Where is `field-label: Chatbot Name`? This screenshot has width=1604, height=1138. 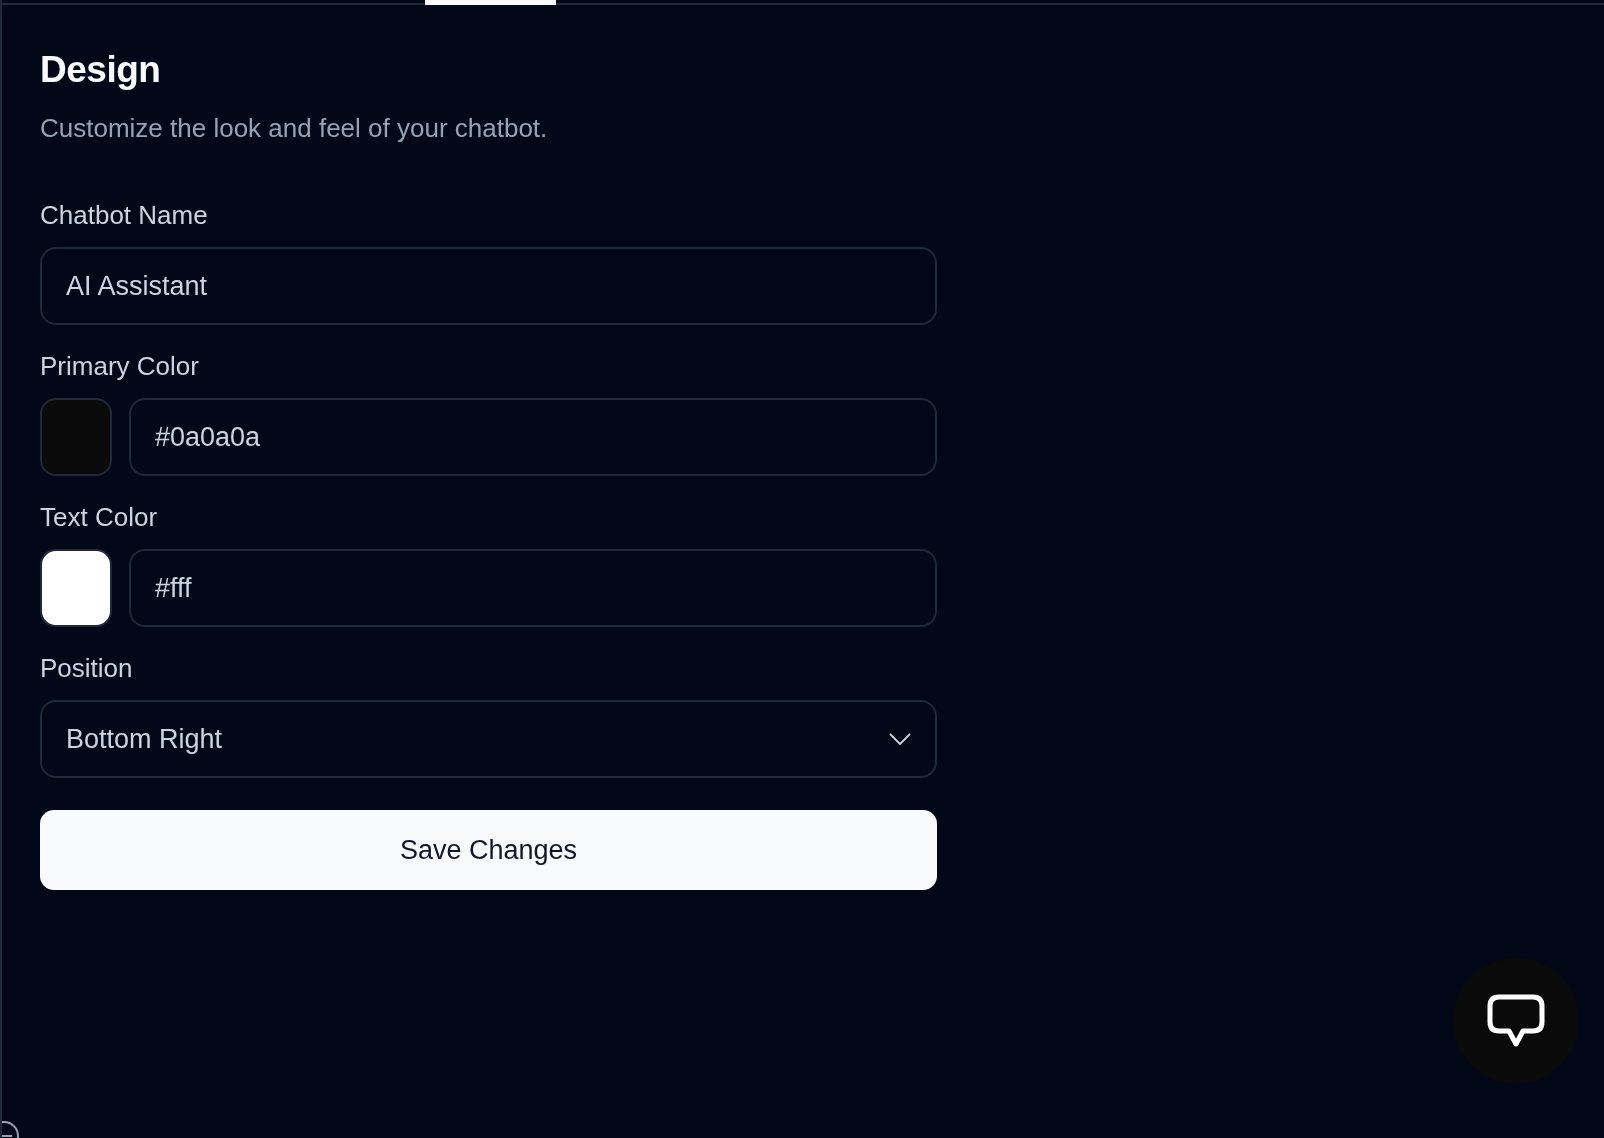
field-label: Chatbot Name is located at coordinates (124, 215).